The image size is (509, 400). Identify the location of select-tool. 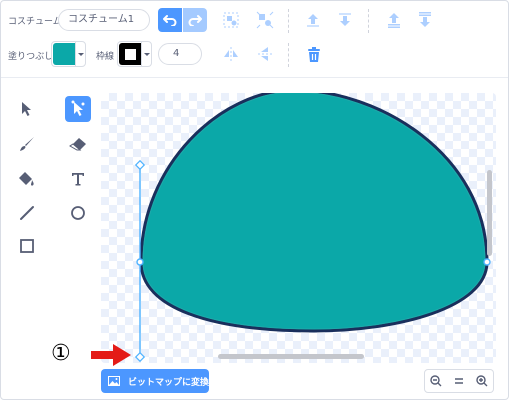
(27, 109).